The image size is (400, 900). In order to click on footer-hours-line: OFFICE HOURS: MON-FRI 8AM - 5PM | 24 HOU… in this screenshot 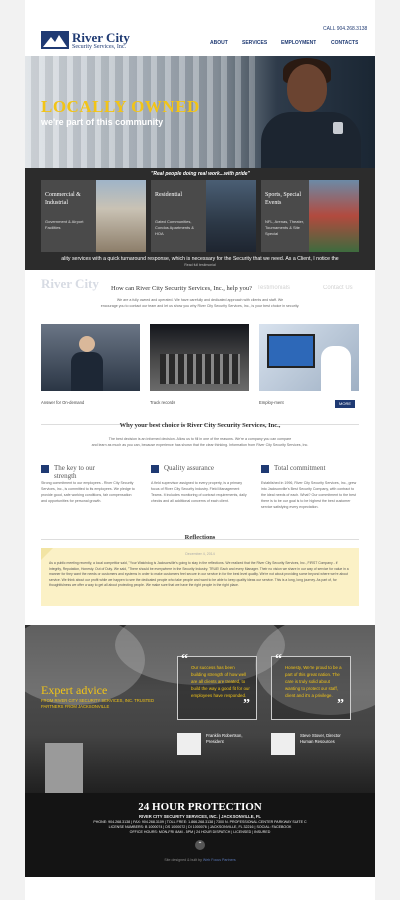, I will do `click(200, 832)`.